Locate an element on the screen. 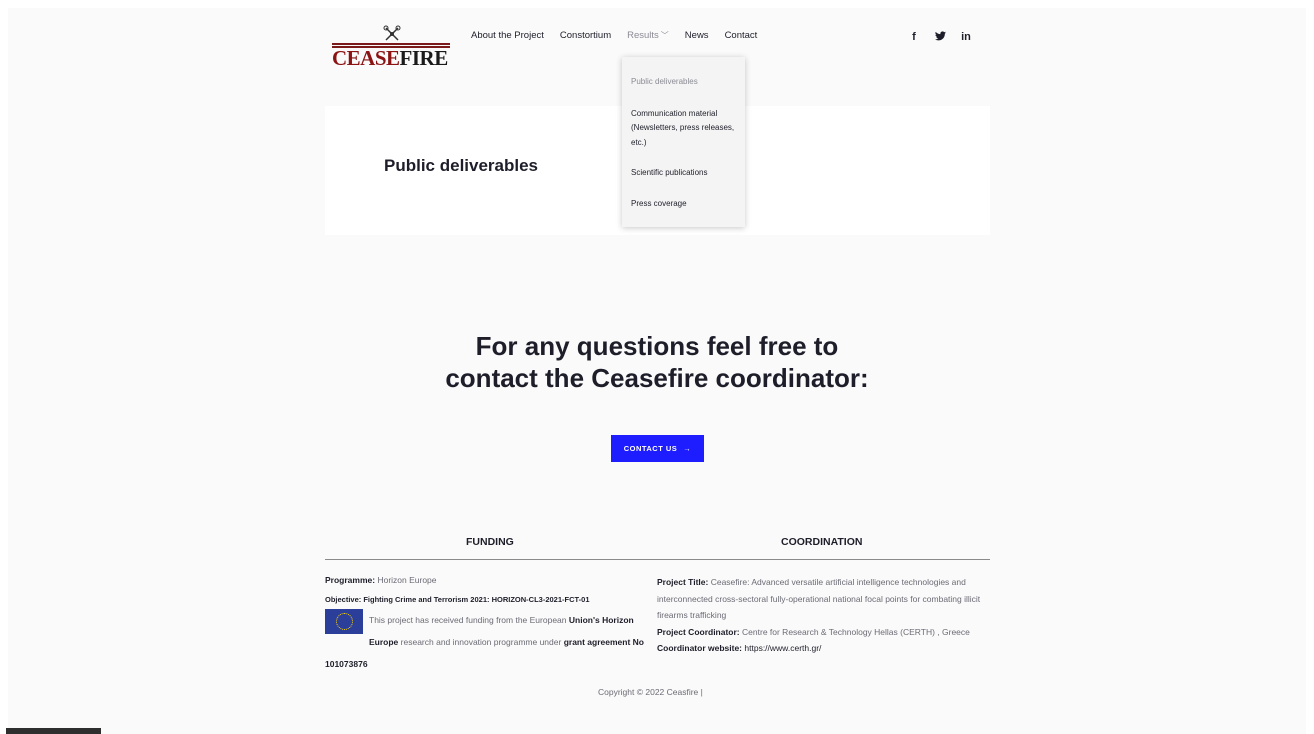 The width and height of the screenshot is (1314, 734). coordinator-website-link: https://www.certh.gr/ is located at coordinates (782, 648).